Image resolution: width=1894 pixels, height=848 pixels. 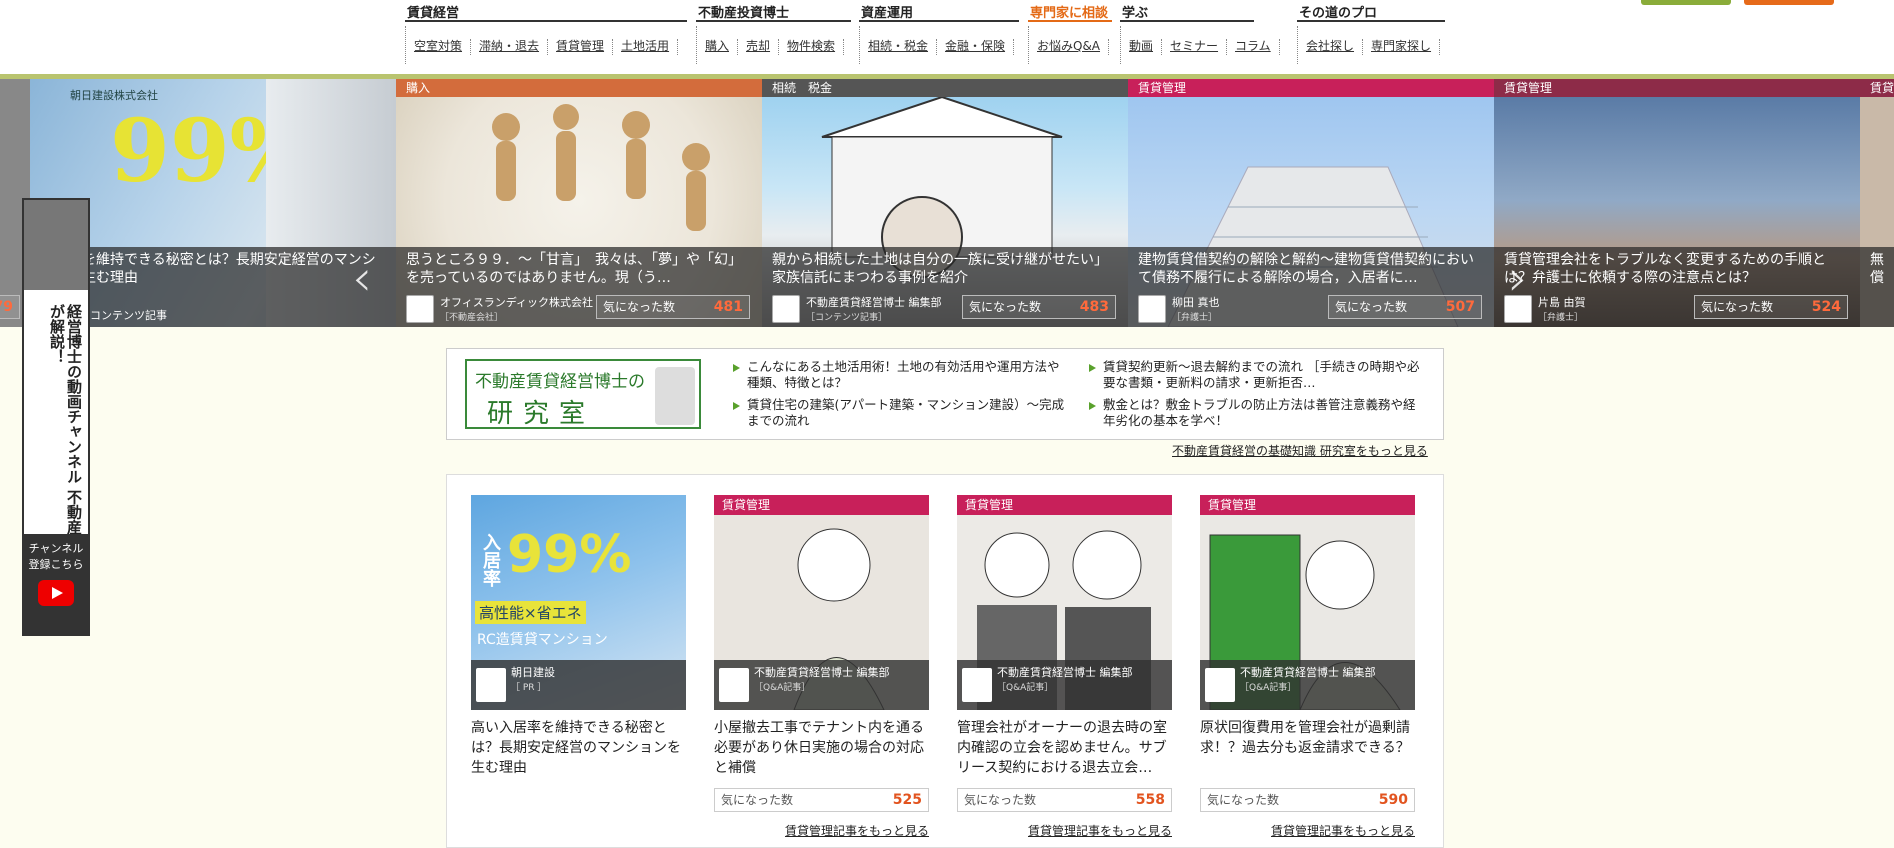 What do you see at coordinates (56, 417) in the screenshot?
I see `video-channel-banner: 経営博士の動画チャンネル 不動産に強い専門家が解説！ チャンネル登録こちら` at bounding box center [56, 417].